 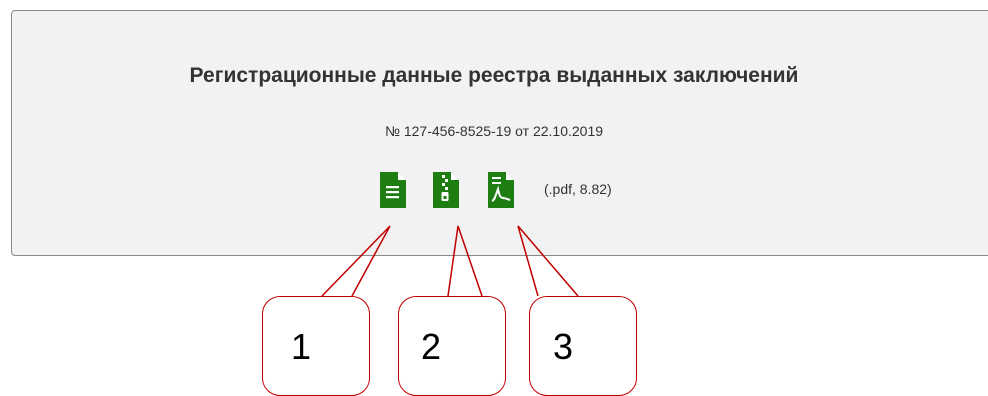 What do you see at coordinates (431, 346) in the screenshot?
I see `callout-label-2: 2` at bounding box center [431, 346].